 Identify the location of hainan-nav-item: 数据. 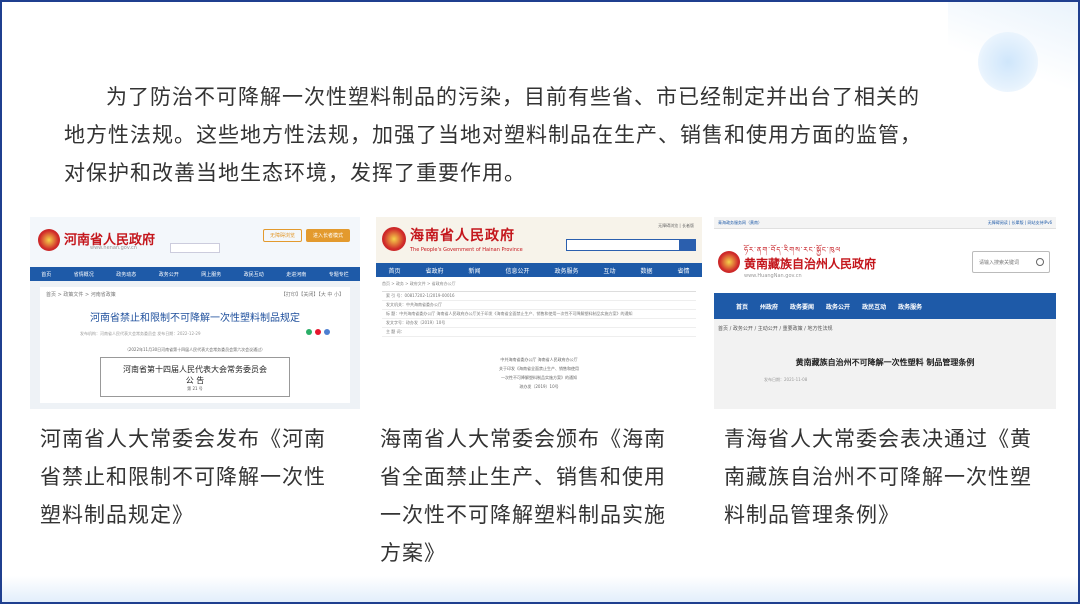
(646, 270).